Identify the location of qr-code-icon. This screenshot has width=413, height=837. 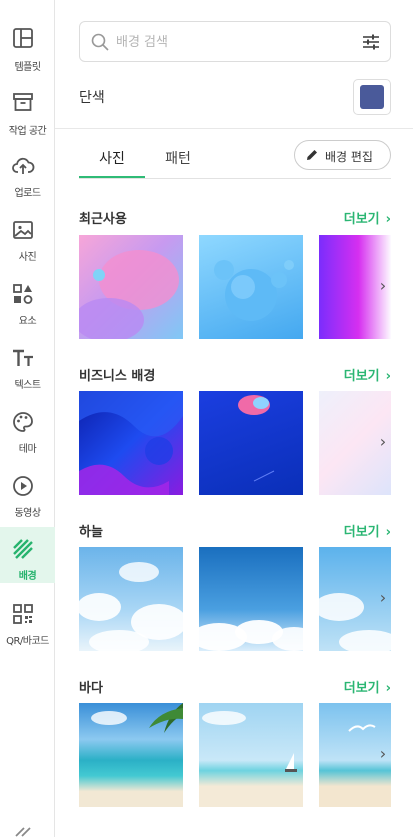
(23, 614).